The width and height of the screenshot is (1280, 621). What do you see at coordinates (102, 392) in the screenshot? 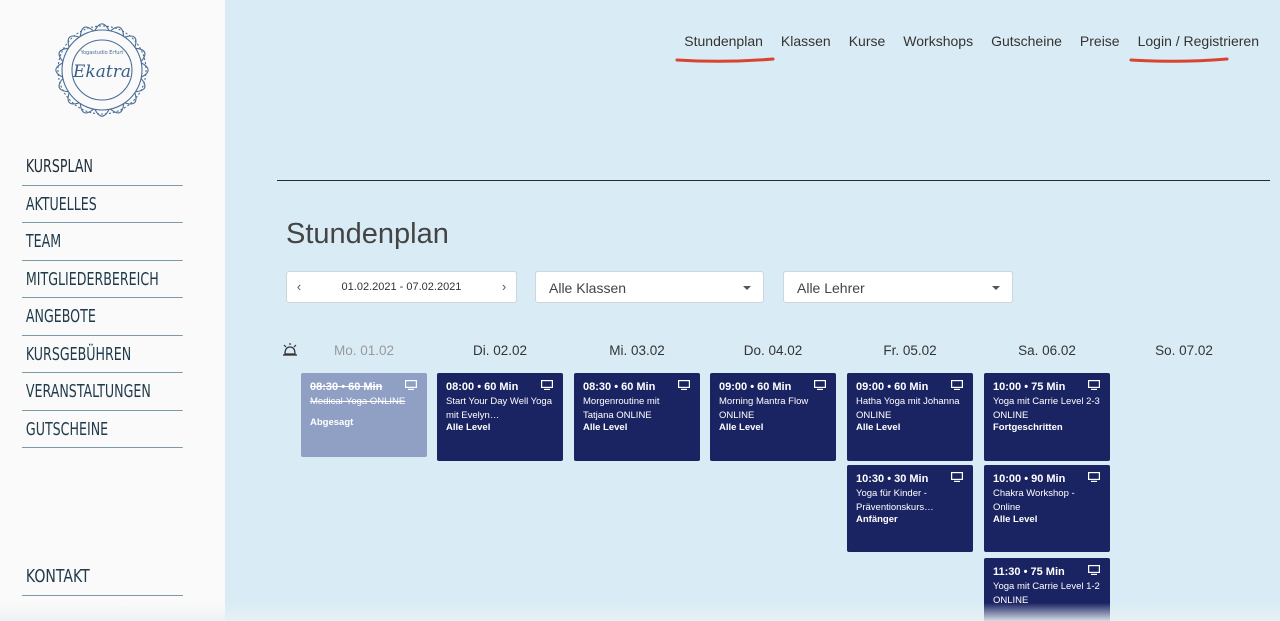
I see `sidebar-item-veranstaltungen: VERANSTALTUNGEN` at bounding box center [102, 392].